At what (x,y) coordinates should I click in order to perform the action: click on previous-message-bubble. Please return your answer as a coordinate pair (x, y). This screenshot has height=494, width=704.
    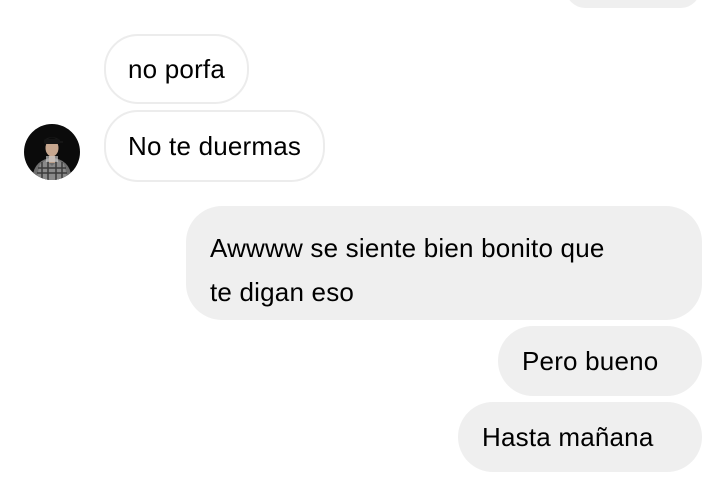
    Looking at the image, I should click on (633, 4).